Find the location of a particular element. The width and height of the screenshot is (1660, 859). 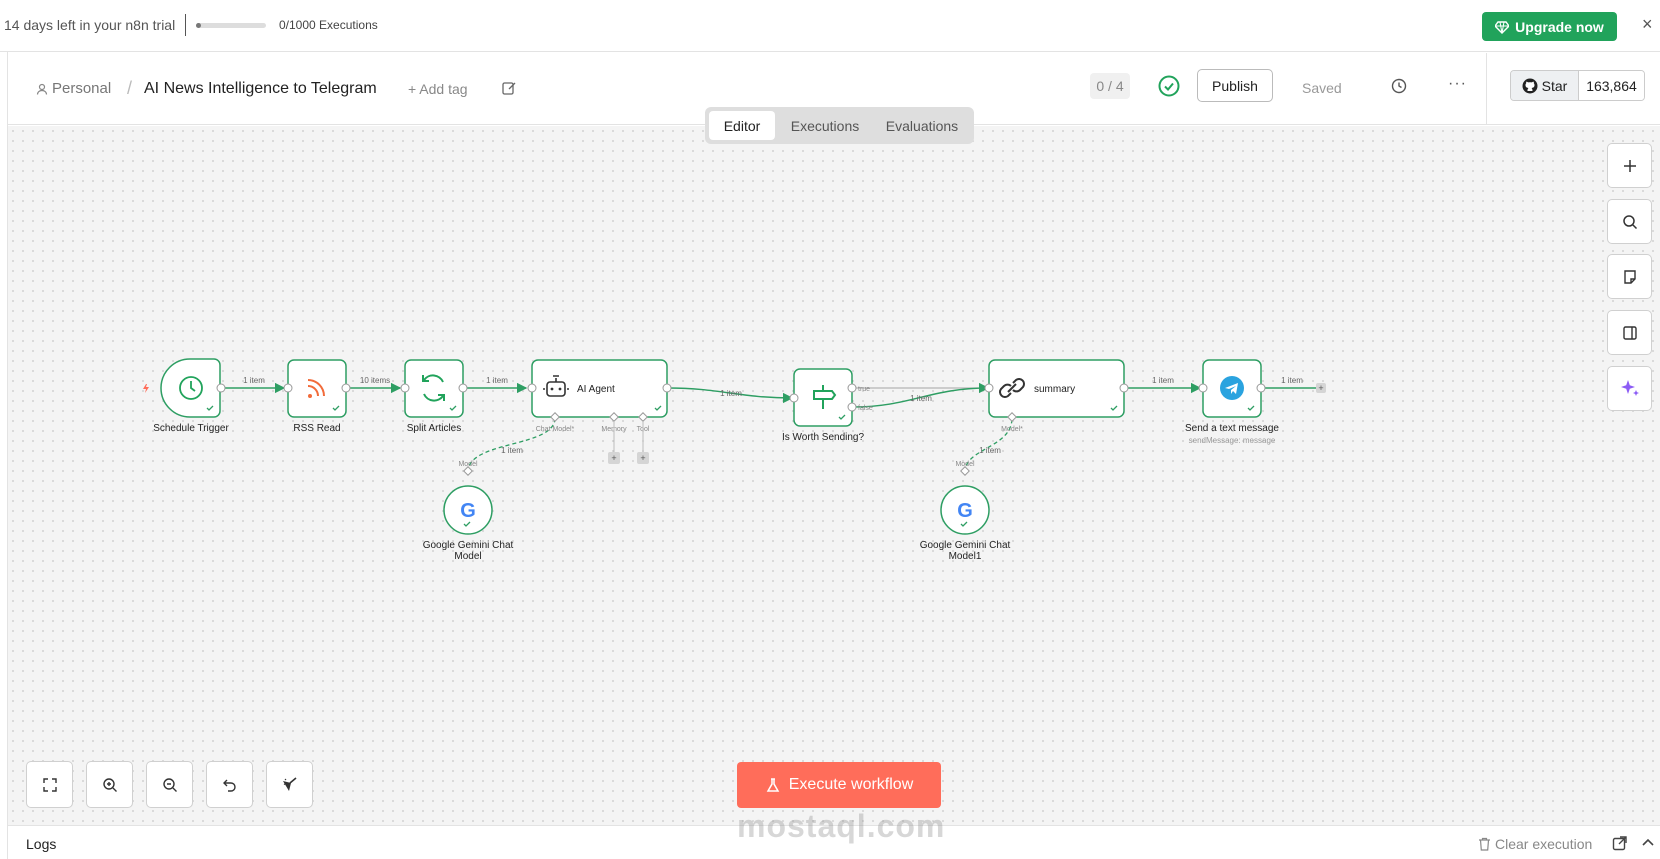

port-label-chat-model: Chat Model* is located at coordinates (555, 429).